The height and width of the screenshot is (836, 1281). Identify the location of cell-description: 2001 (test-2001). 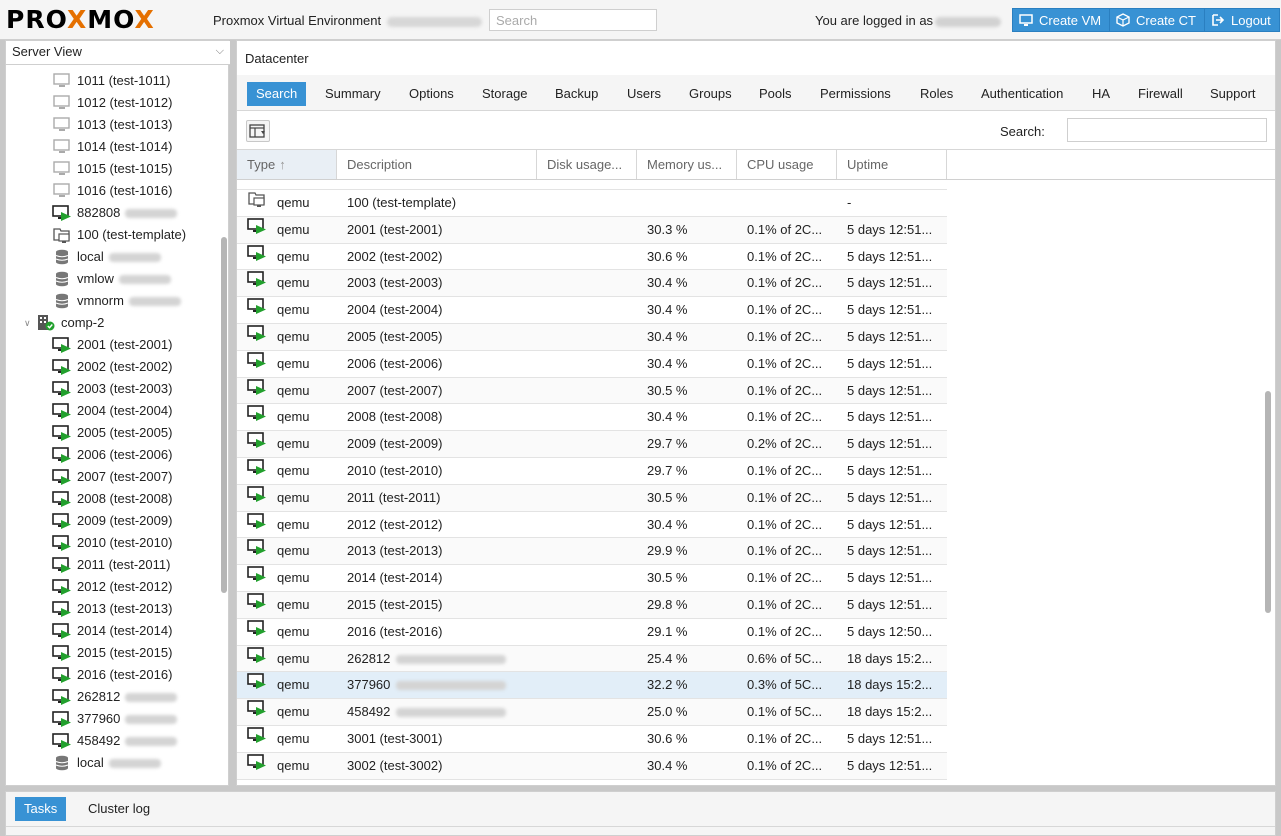
(487, 230).